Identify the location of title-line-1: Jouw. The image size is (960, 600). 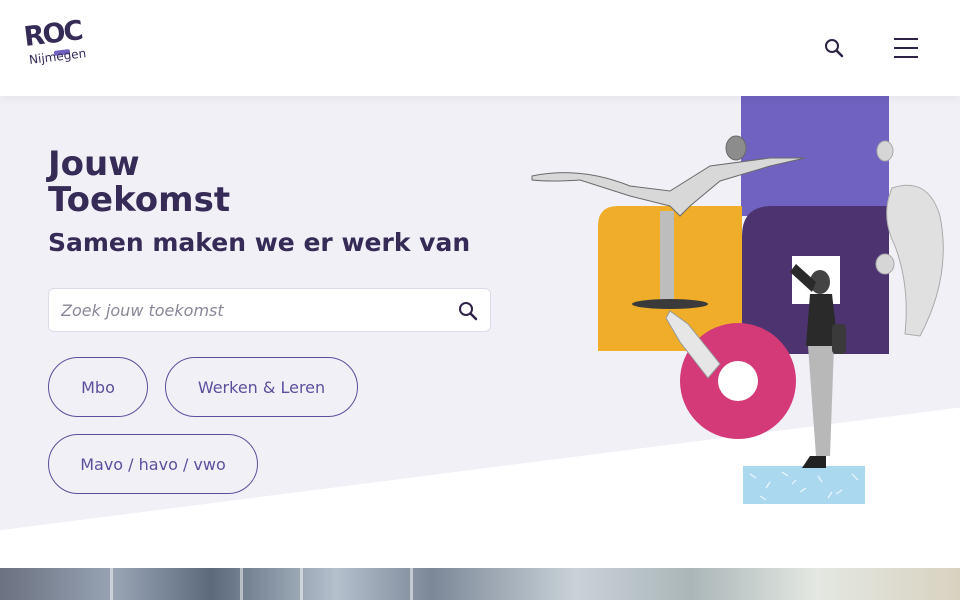
(94, 164).